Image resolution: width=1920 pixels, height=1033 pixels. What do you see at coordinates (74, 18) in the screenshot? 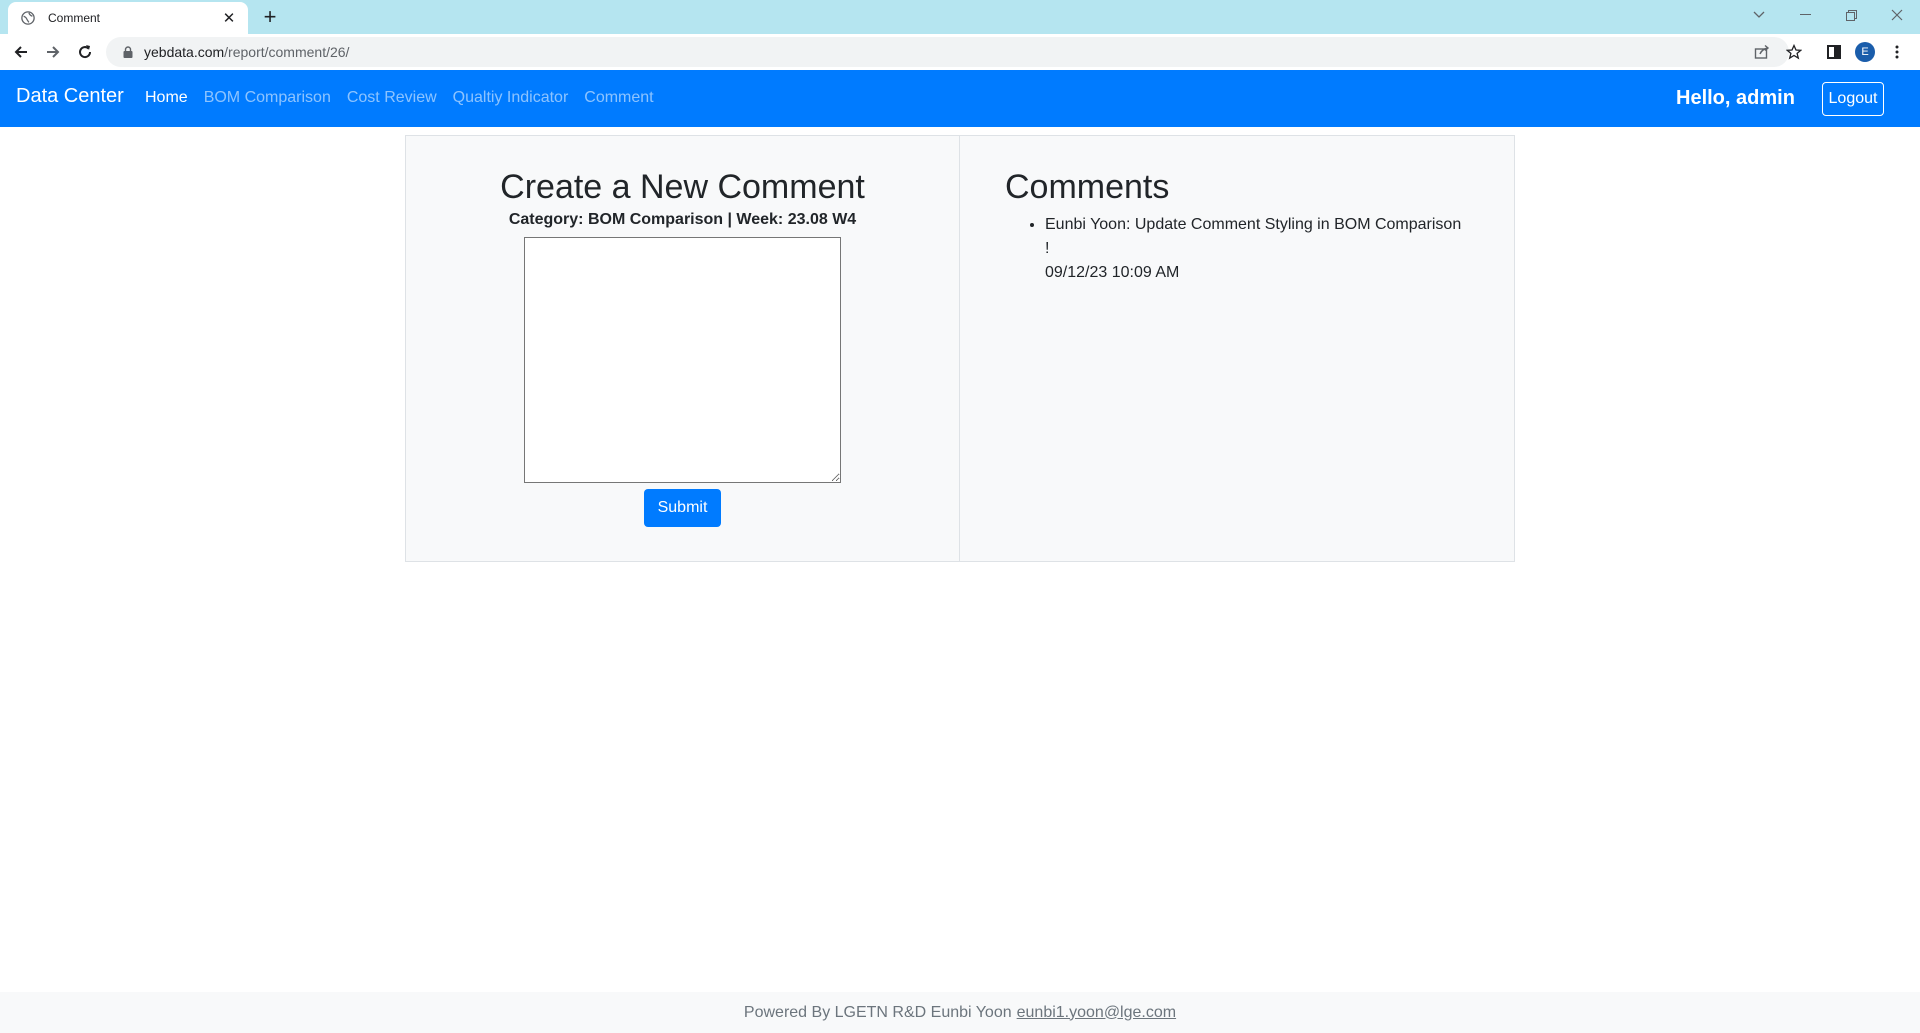
I see `tab-title: Comment` at bounding box center [74, 18].